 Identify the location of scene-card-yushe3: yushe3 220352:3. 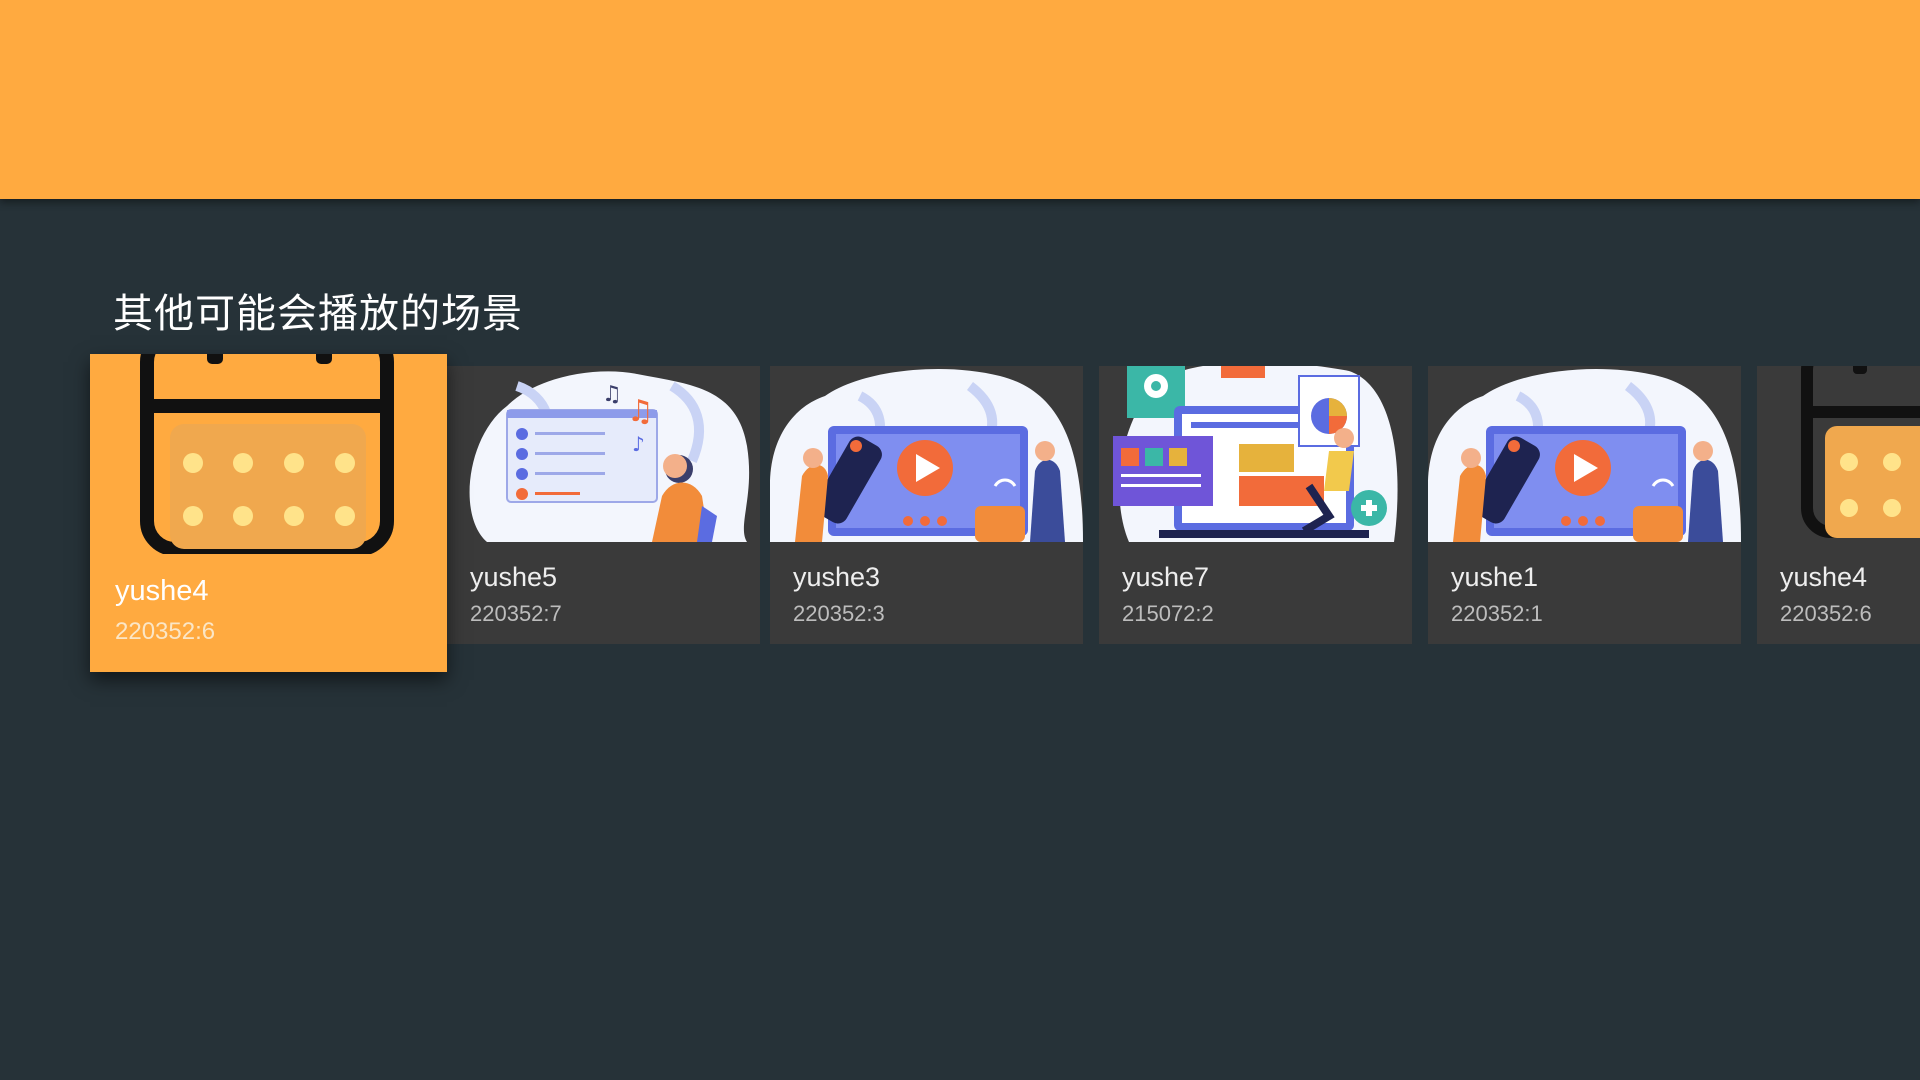
(926, 505).